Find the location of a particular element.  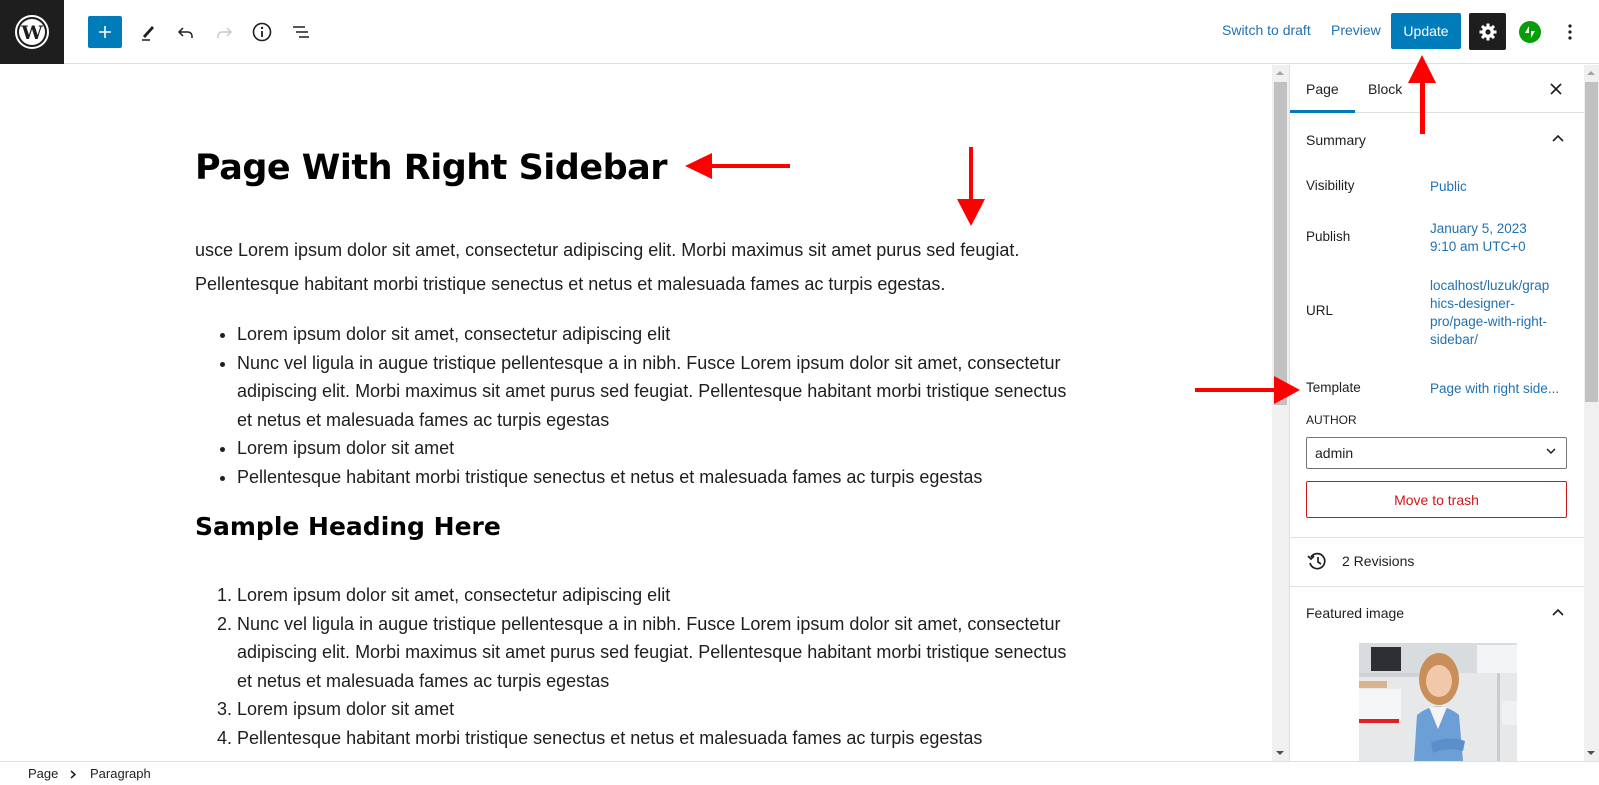

svg-text: W is located at coordinates (31, 33).